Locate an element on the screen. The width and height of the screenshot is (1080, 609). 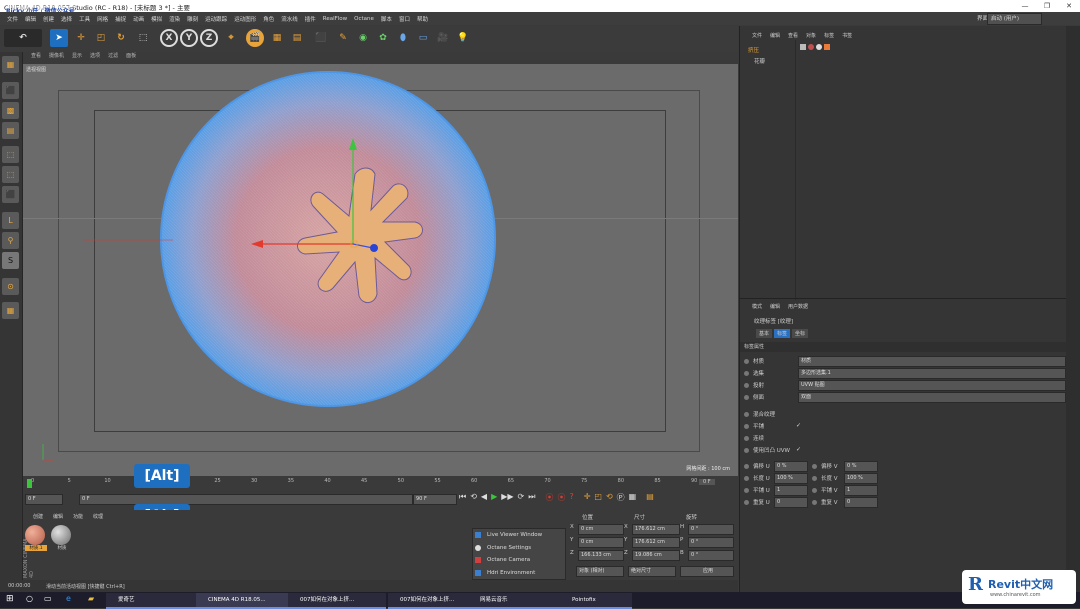
coord-pos-field: 166.133 cm is located at coordinates (601, 555).